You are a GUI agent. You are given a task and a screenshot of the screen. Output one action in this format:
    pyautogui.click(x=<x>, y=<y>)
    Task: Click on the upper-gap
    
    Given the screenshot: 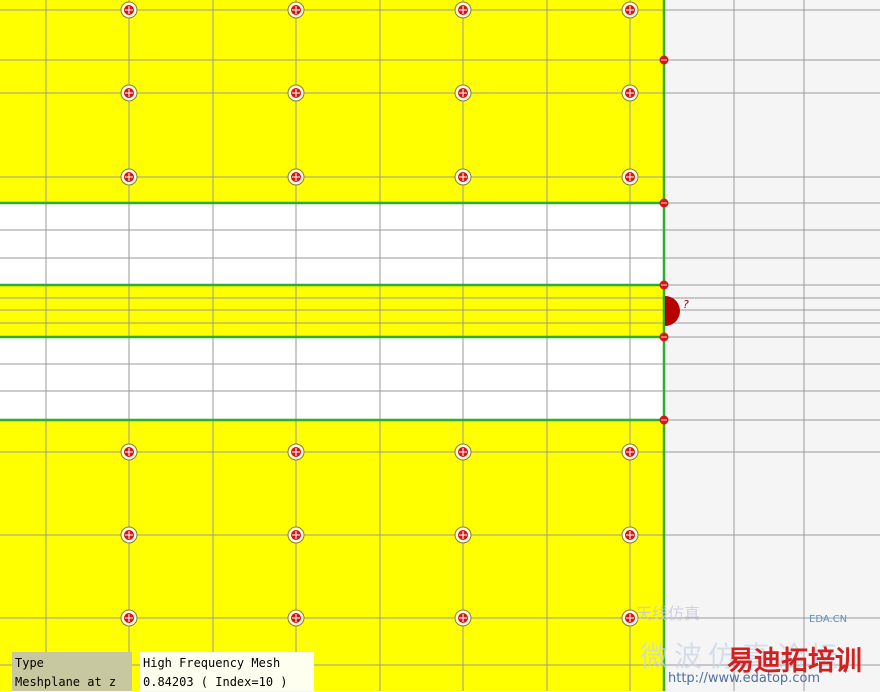 What is the action you would take?
    pyautogui.click(x=332, y=244)
    